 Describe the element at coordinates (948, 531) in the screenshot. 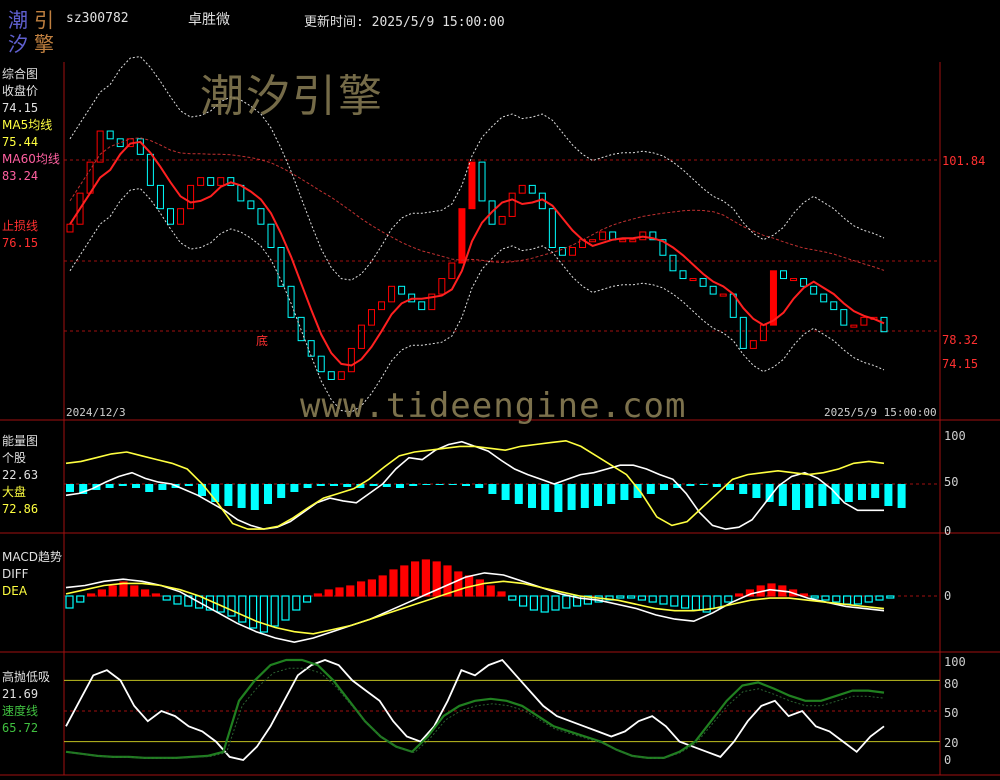

I see `energy-tick-0: 0` at that location.